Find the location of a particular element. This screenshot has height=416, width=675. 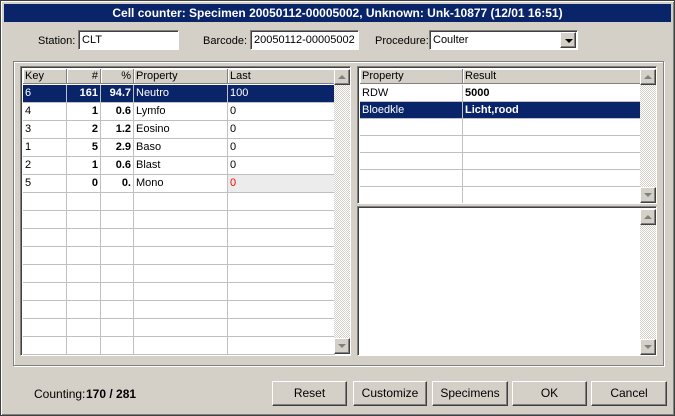

counts-cell-pct: 2.9 is located at coordinates (117, 148).